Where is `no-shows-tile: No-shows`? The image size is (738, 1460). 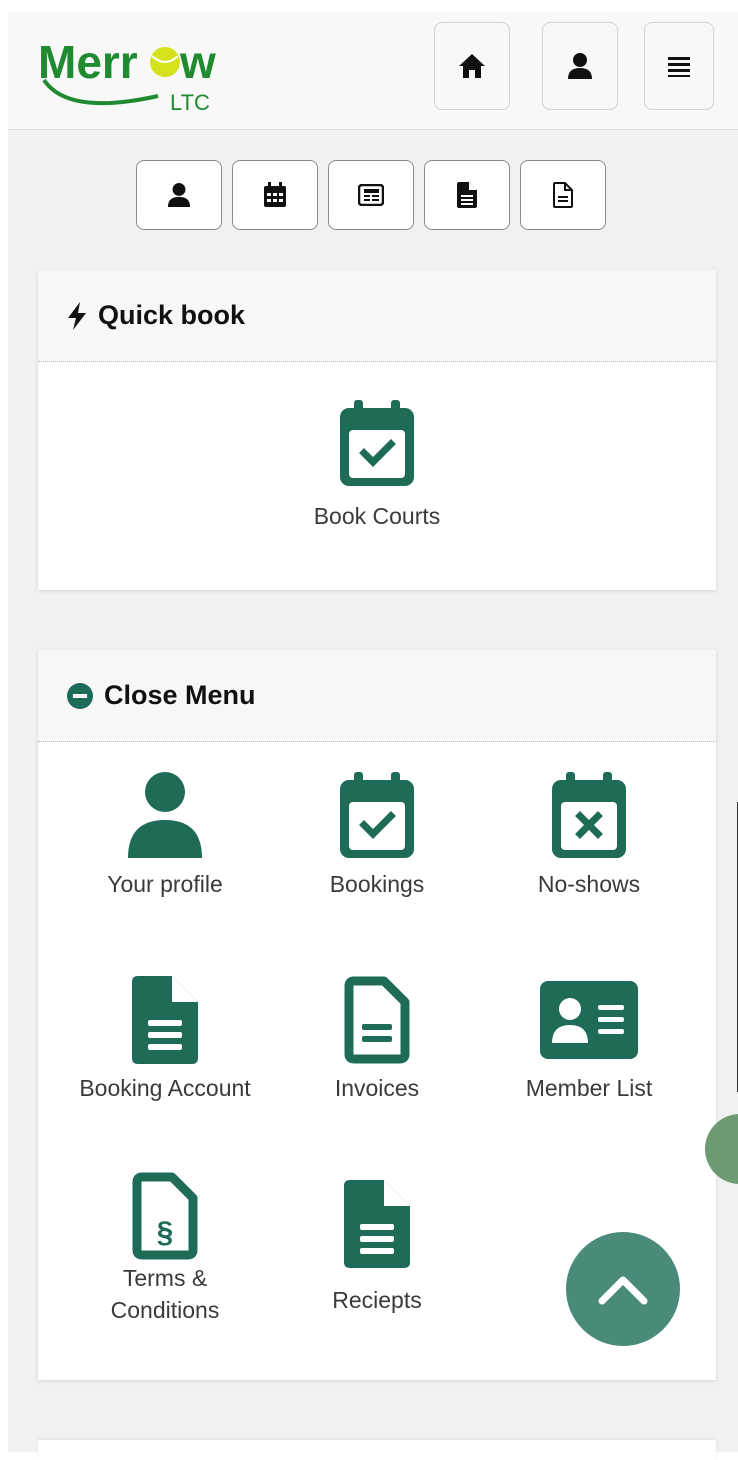
no-shows-tile: No-shows is located at coordinates (589, 836).